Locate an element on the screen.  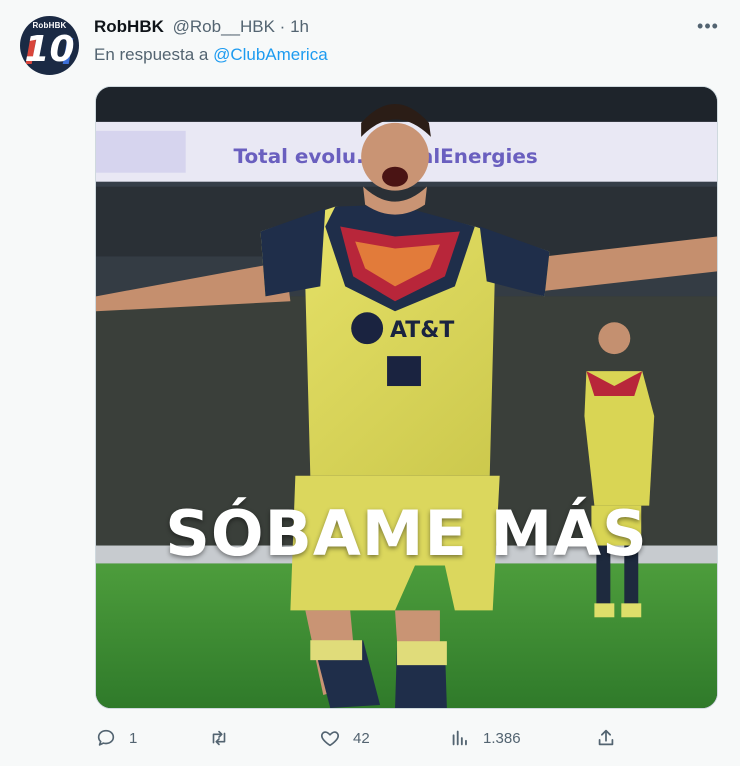
tweet-header: RobHBK @Rob__HBK · 1h is located at coordinates (201, 28).